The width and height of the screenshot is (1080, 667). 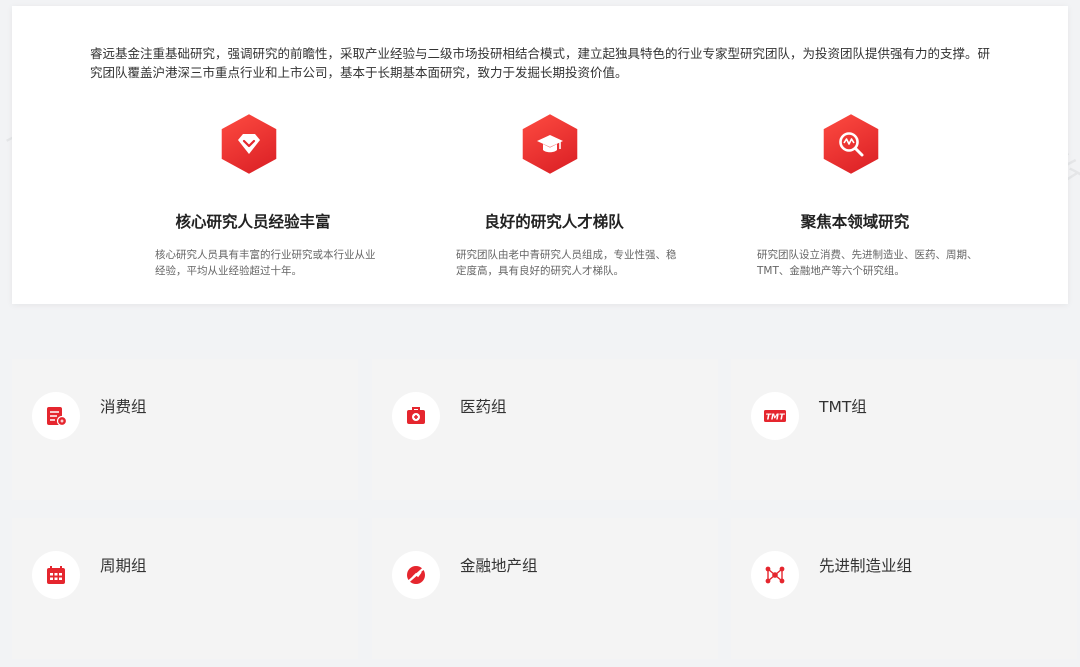 I want to click on feature-title: 良好的研究人才梯队, so click(x=554, y=222).